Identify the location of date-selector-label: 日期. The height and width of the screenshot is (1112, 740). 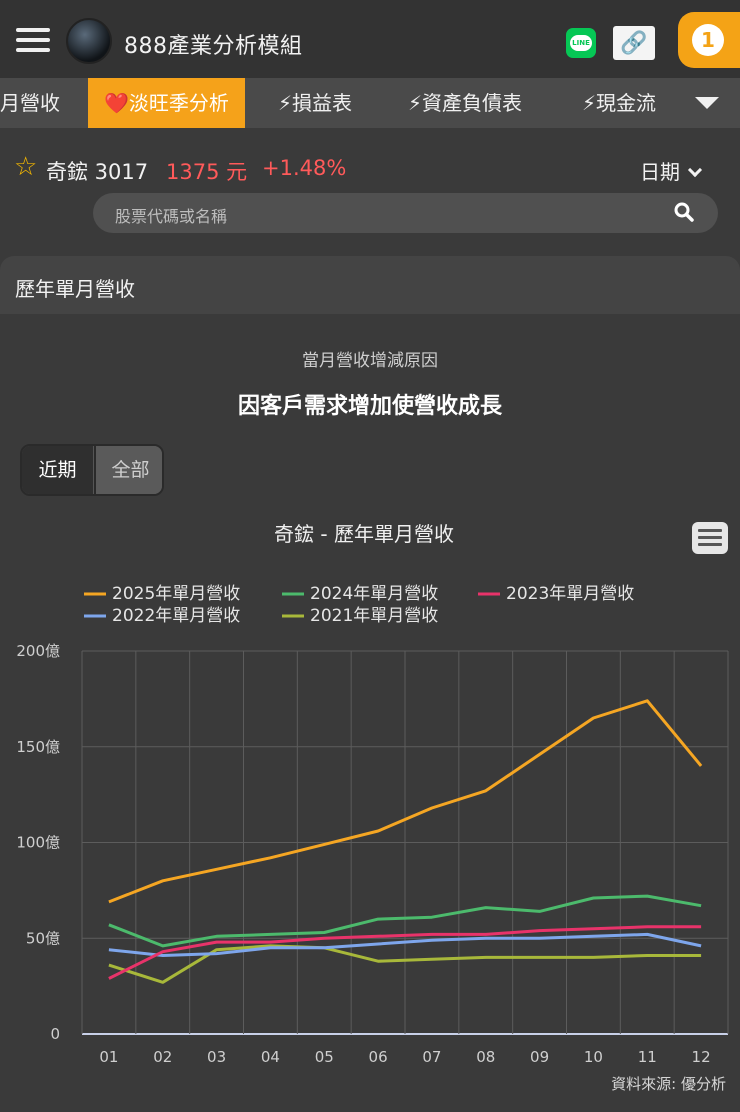
(660, 172).